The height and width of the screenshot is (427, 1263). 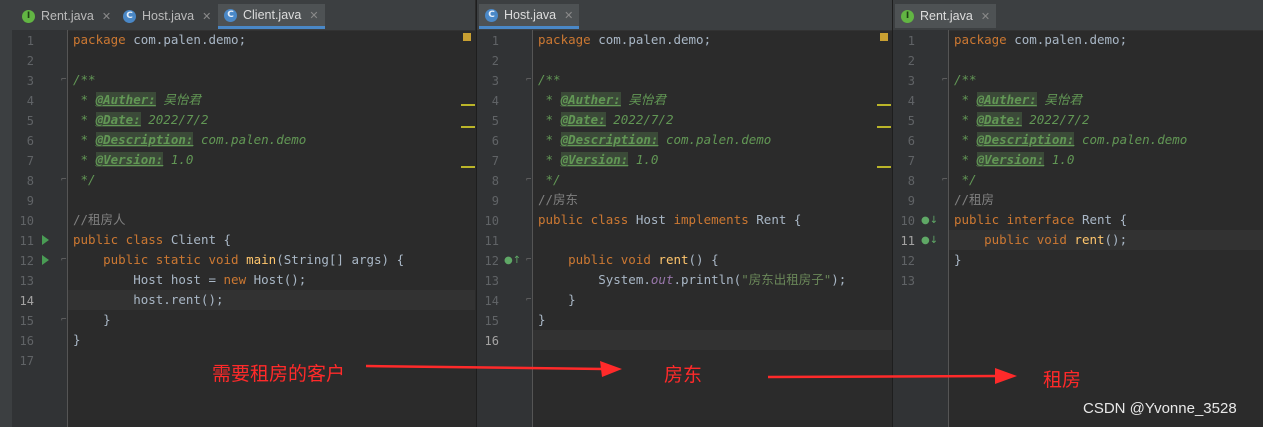 I want to click on string-literal: "房东出租房子", so click(x=786, y=279).